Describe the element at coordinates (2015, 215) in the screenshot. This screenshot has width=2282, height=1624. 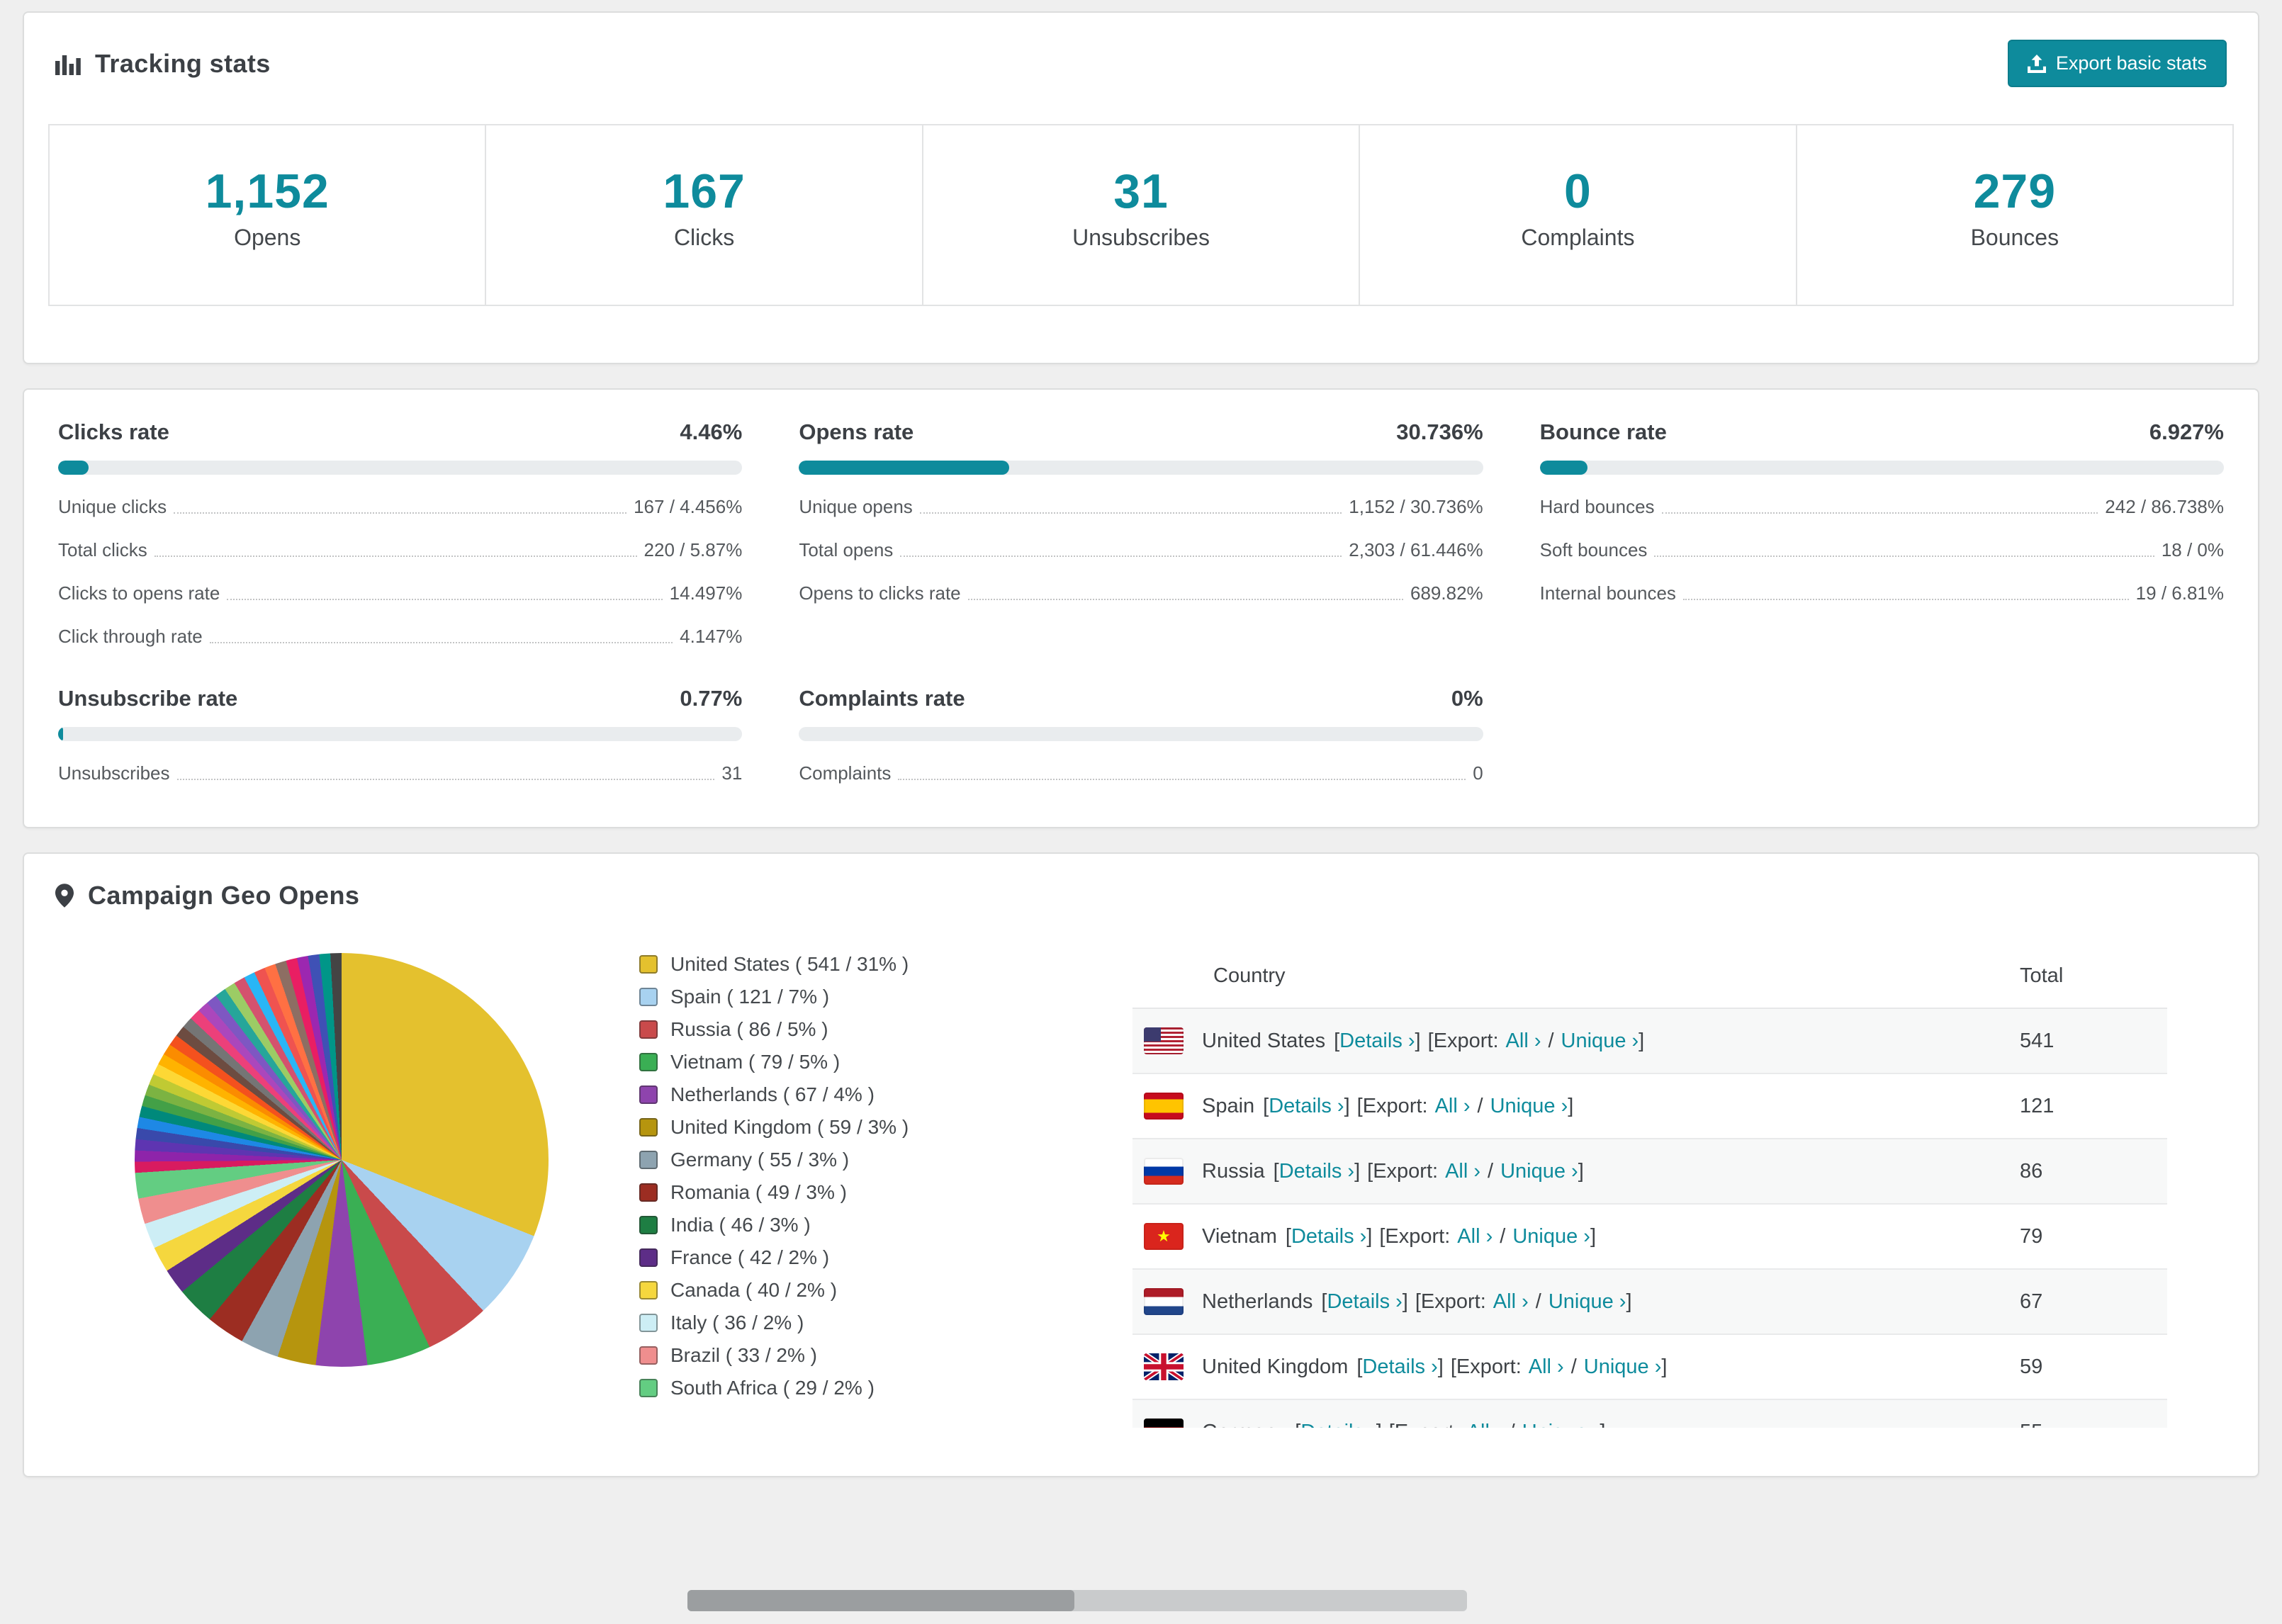
I see `stat-bounces: 279 Bounces` at that location.